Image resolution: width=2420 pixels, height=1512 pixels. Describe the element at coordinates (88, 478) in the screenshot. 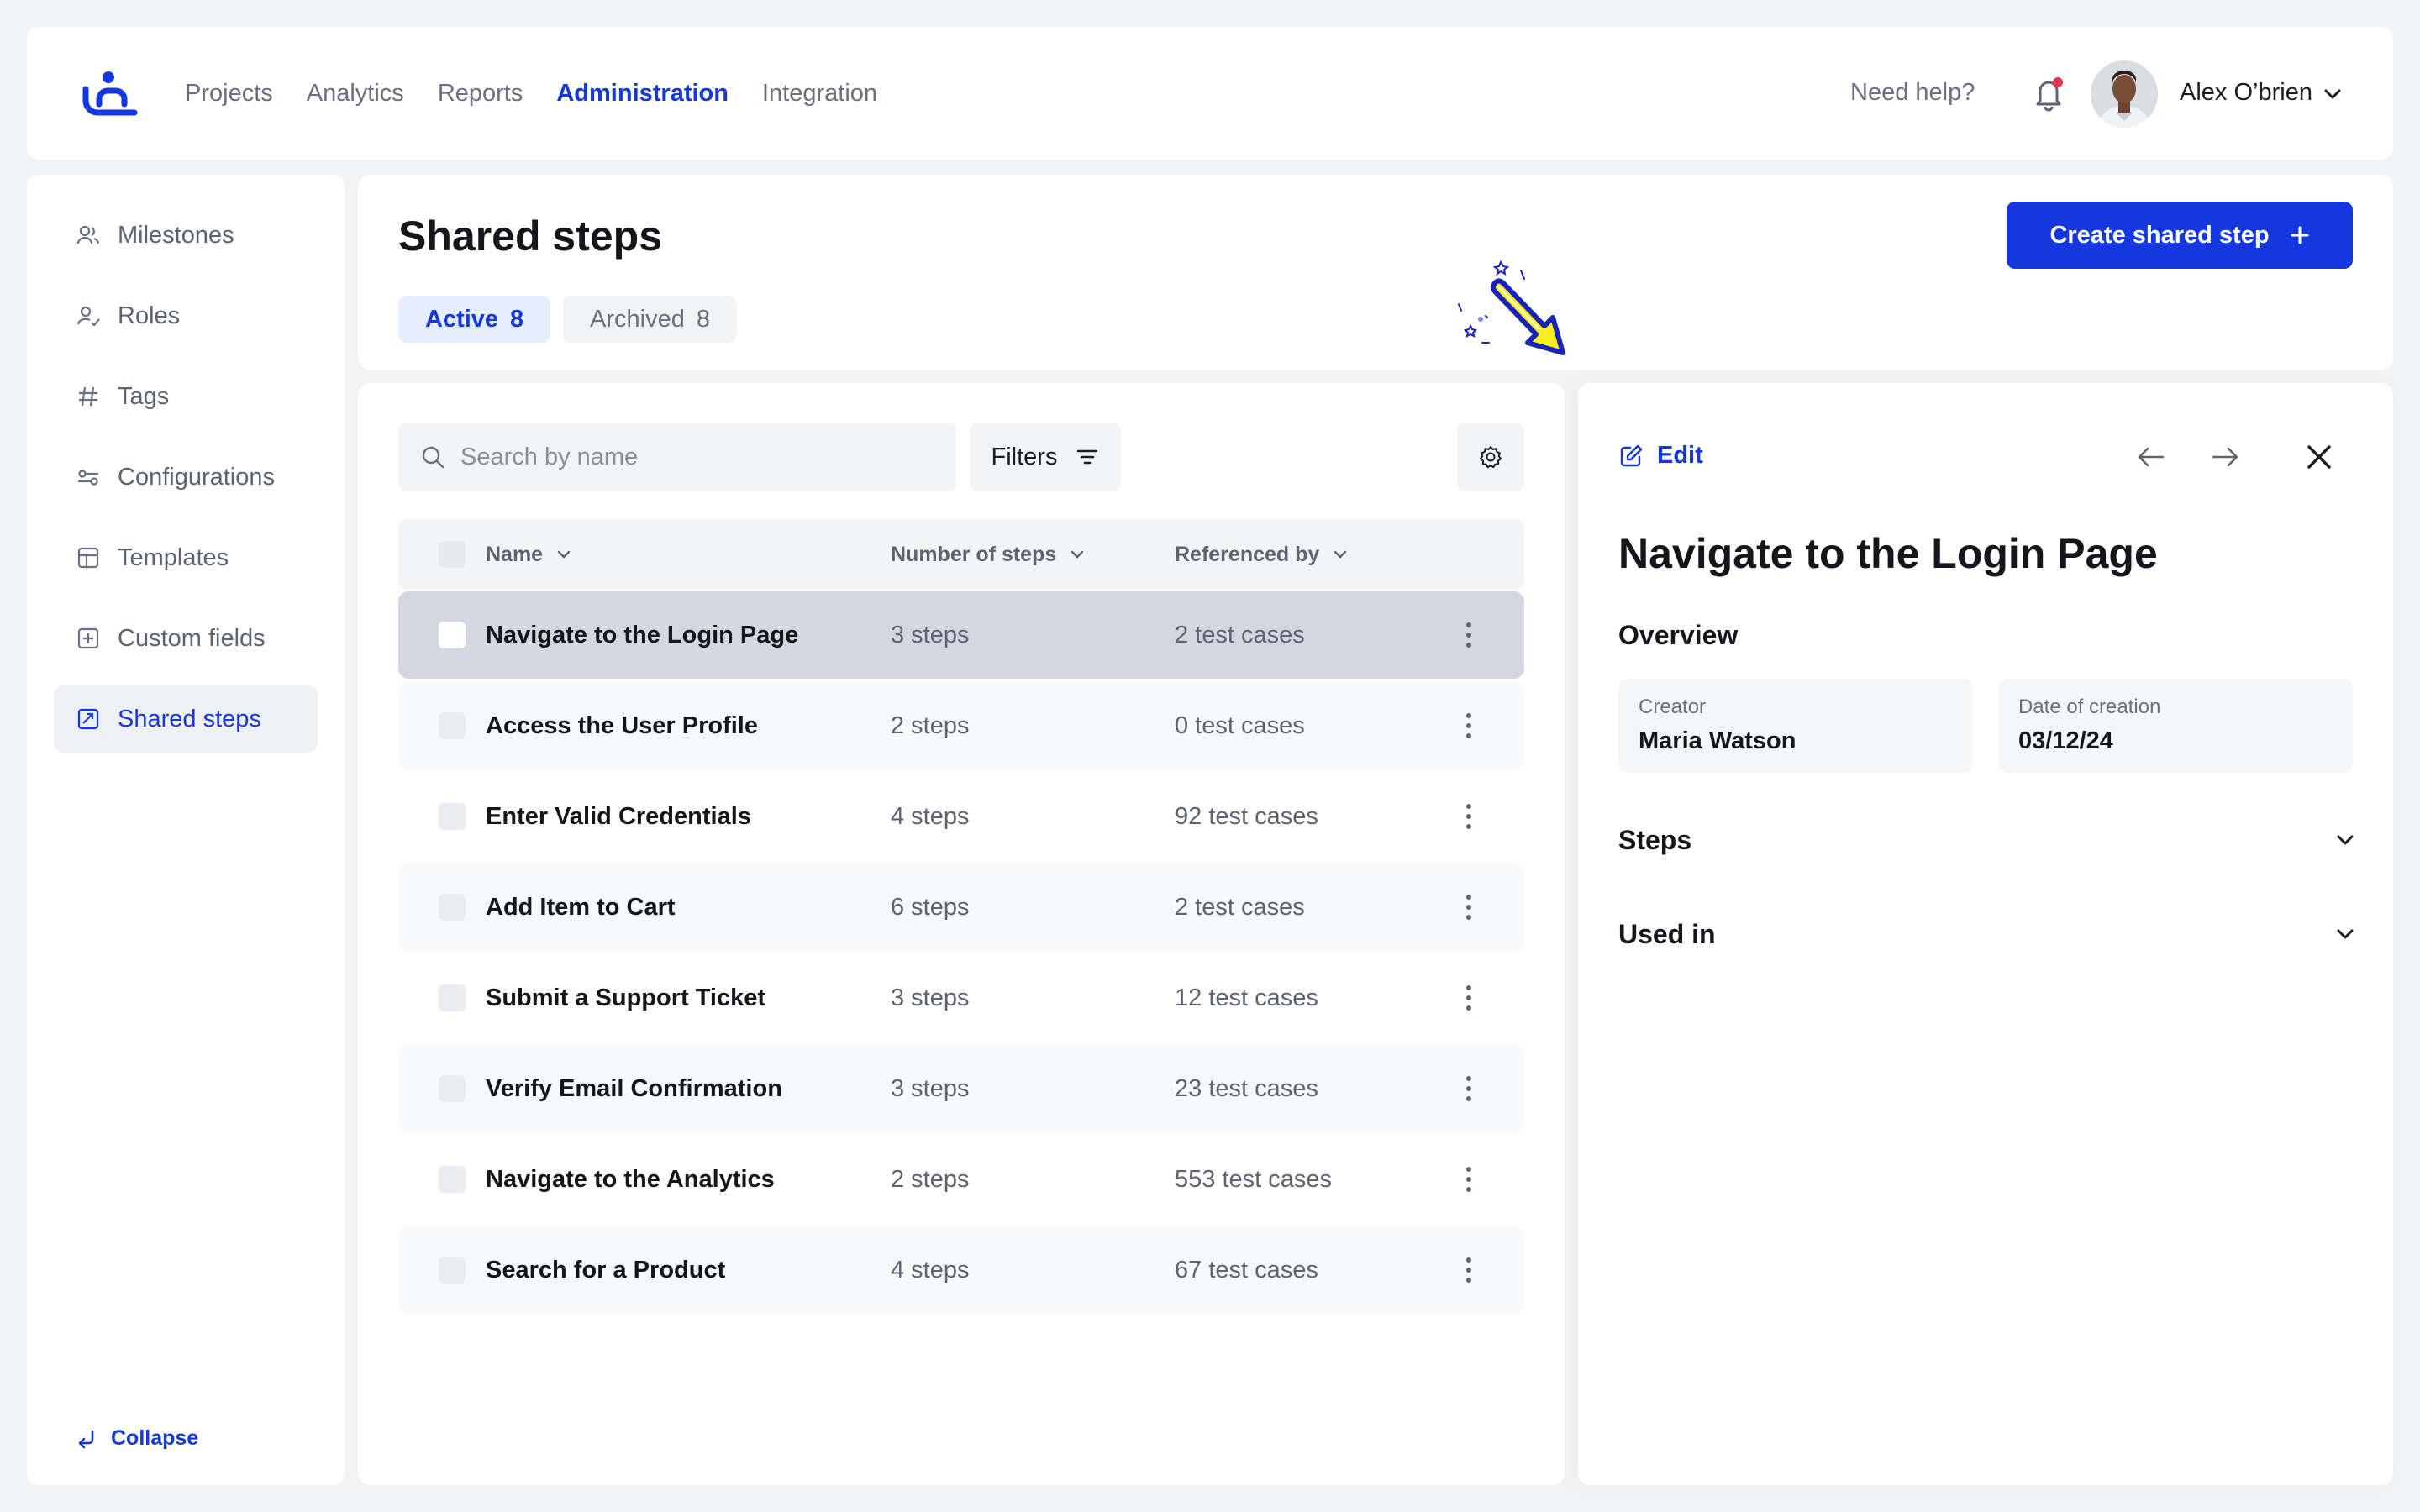

I see `configurations-icon` at that location.